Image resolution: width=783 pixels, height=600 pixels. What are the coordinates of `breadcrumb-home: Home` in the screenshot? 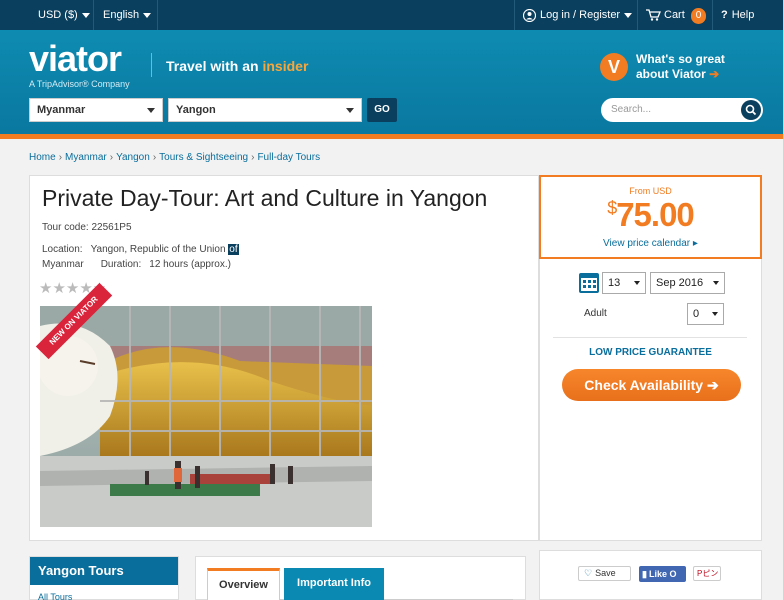 It's located at (42, 157).